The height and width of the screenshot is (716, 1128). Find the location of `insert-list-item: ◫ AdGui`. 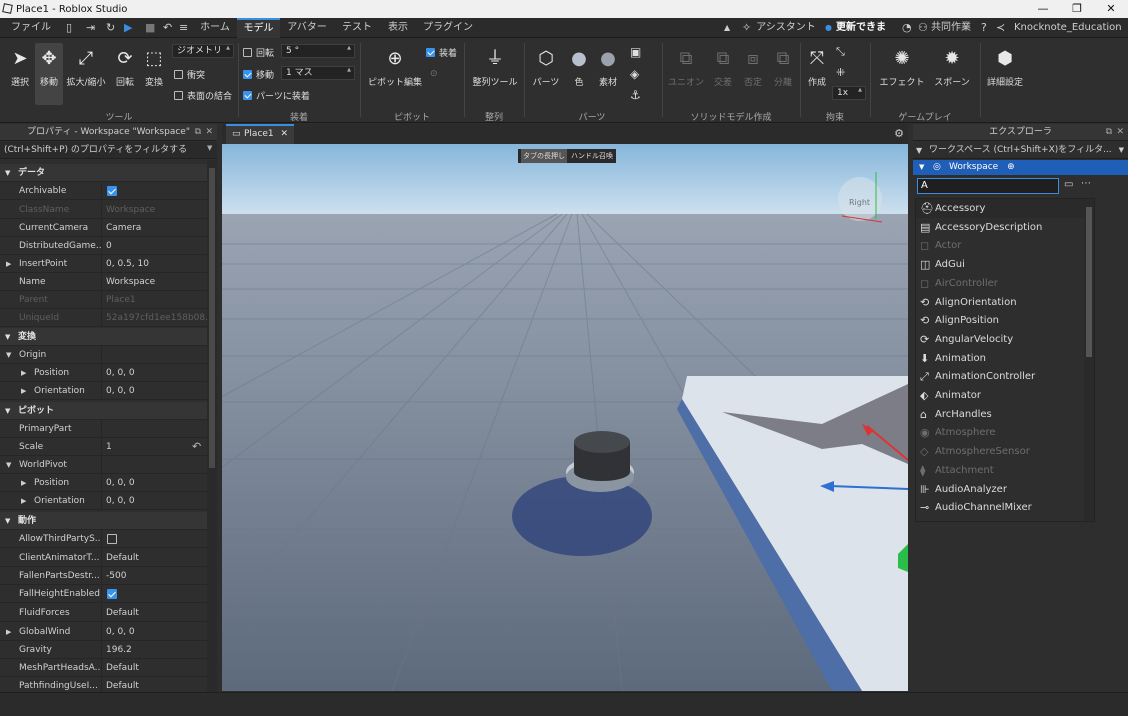

insert-list-item: ◫ AdGui is located at coordinates (1000, 264).